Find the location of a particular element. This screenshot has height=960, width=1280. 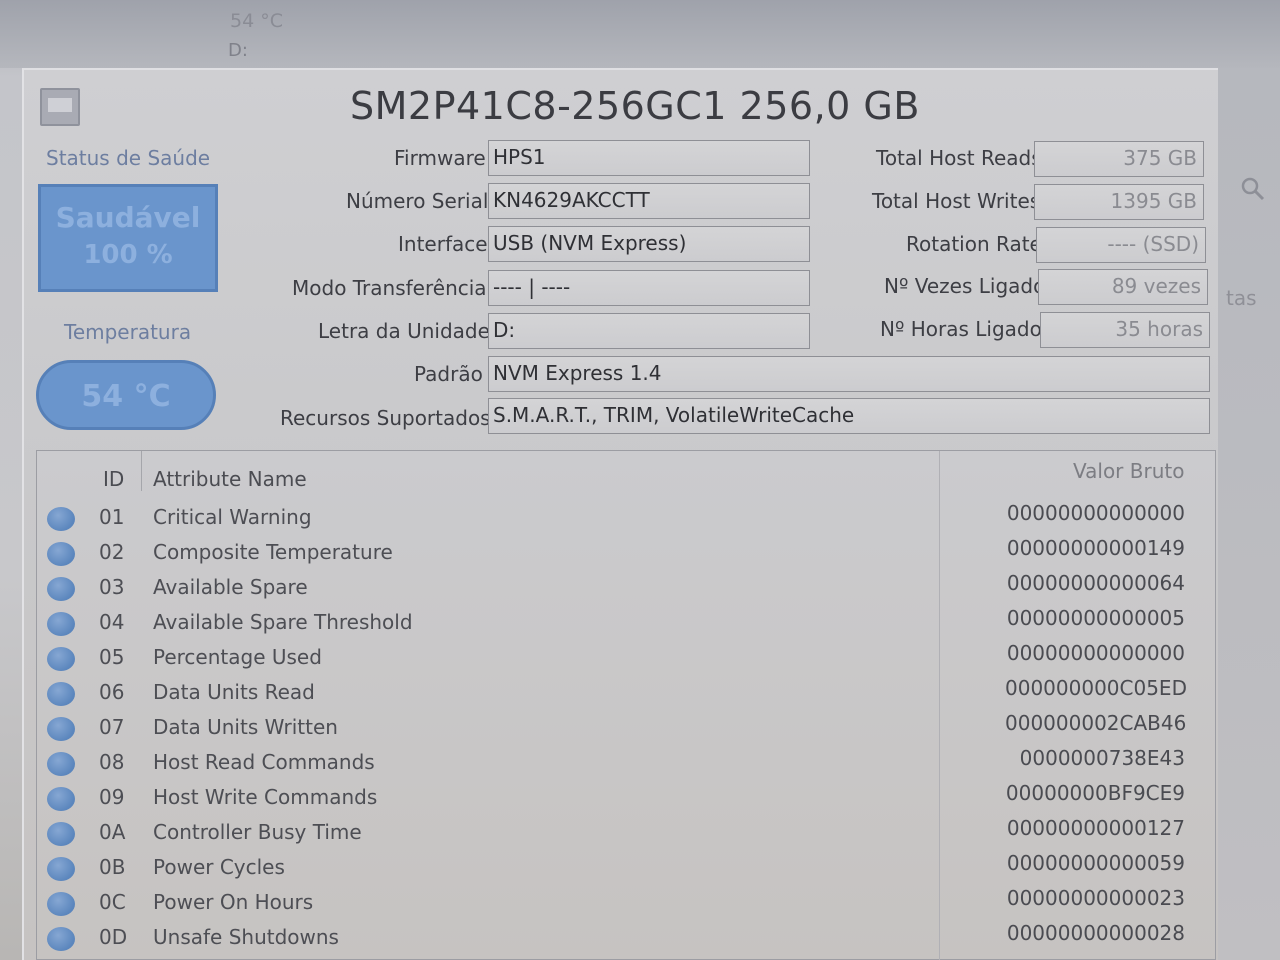

attribute-name: Unsafe Shutdowns is located at coordinates (246, 937).